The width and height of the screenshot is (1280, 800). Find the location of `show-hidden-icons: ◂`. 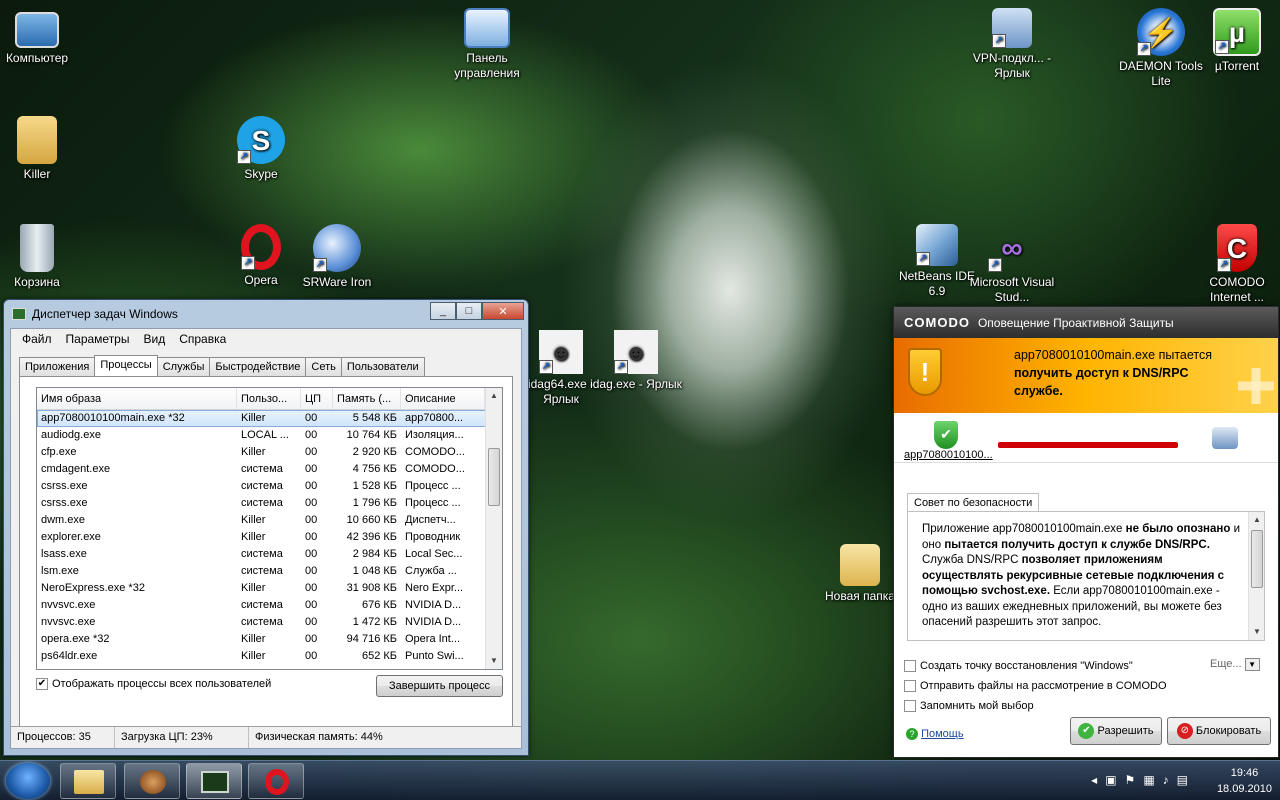

show-hidden-icons: ◂ is located at coordinates (1094, 780).